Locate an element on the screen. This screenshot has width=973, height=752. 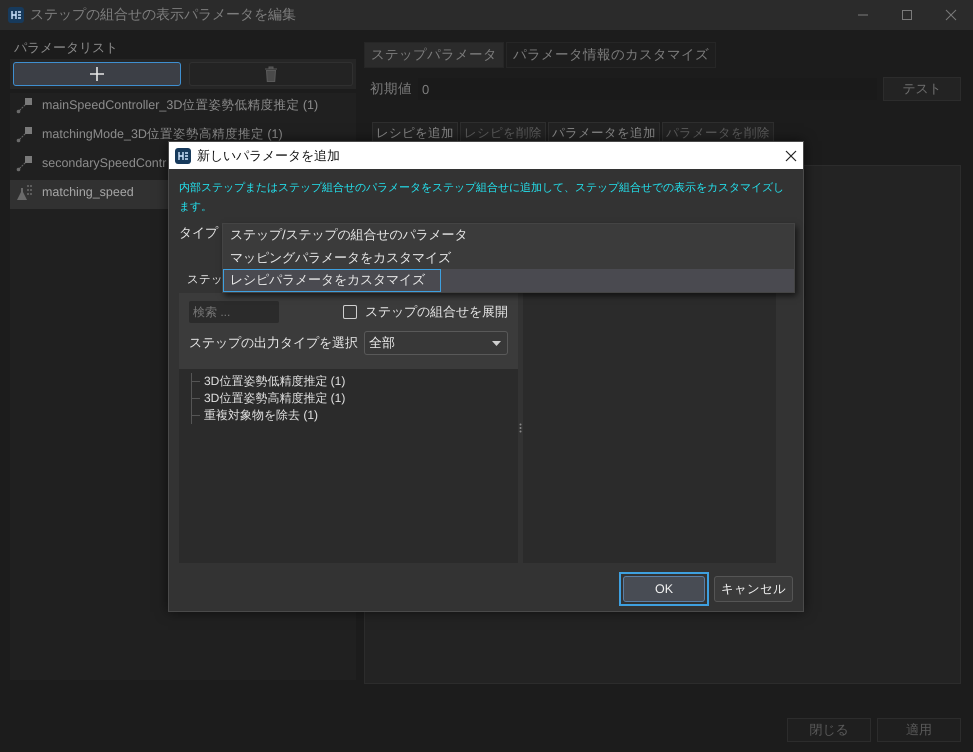
output-type-label: ステップの出力タイプを選択 is located at coordinates (273, 343).